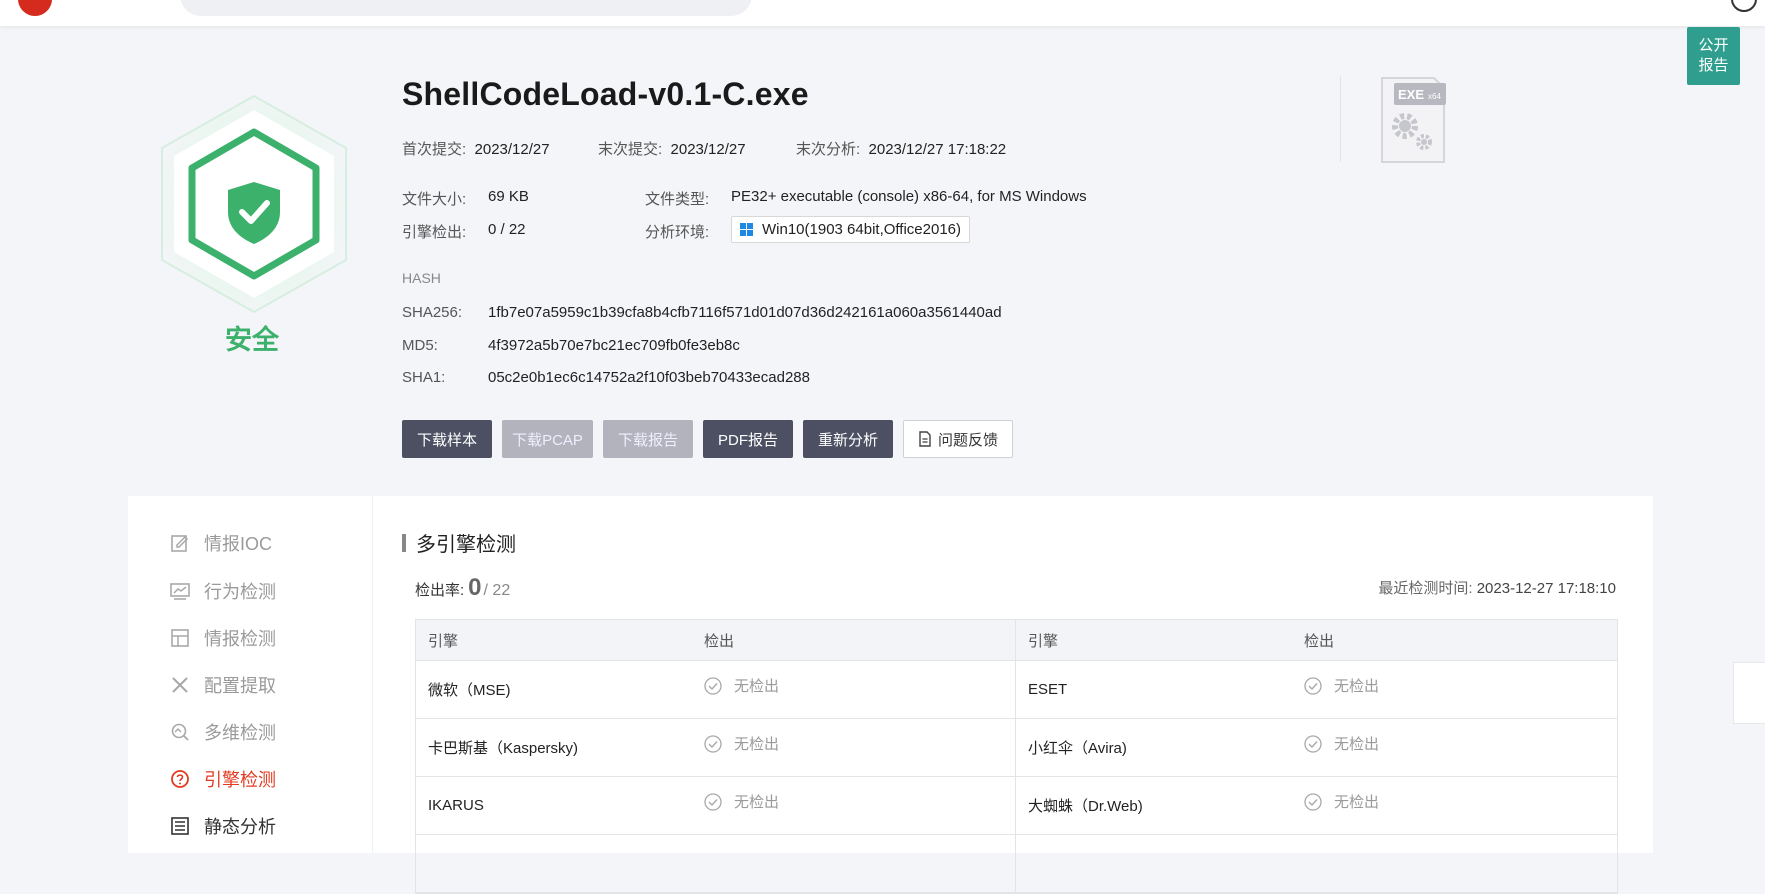 The width and height of the screenshot is (1765, 894). Describe the element at coordinates (223, 732) in the screenshot. I see `sidebar-item-multidim: 多维检测` at that location.